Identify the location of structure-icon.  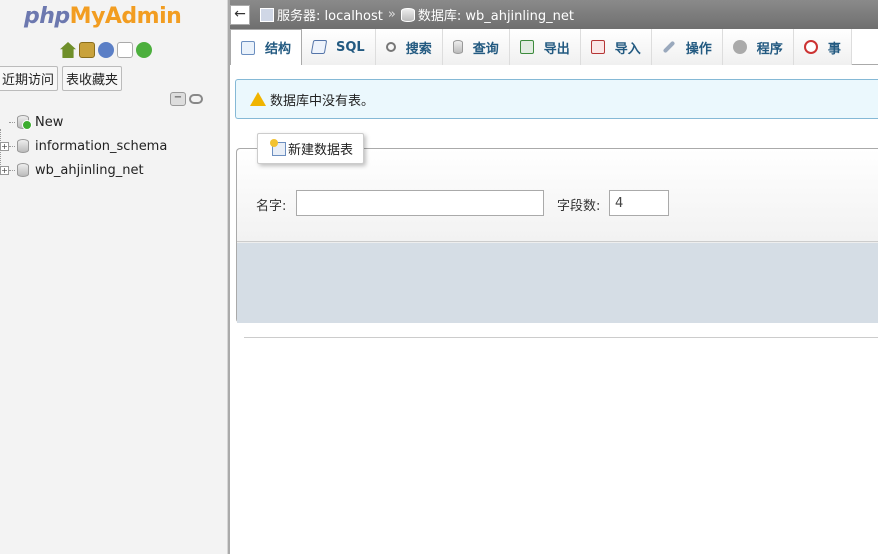
(248, 47).